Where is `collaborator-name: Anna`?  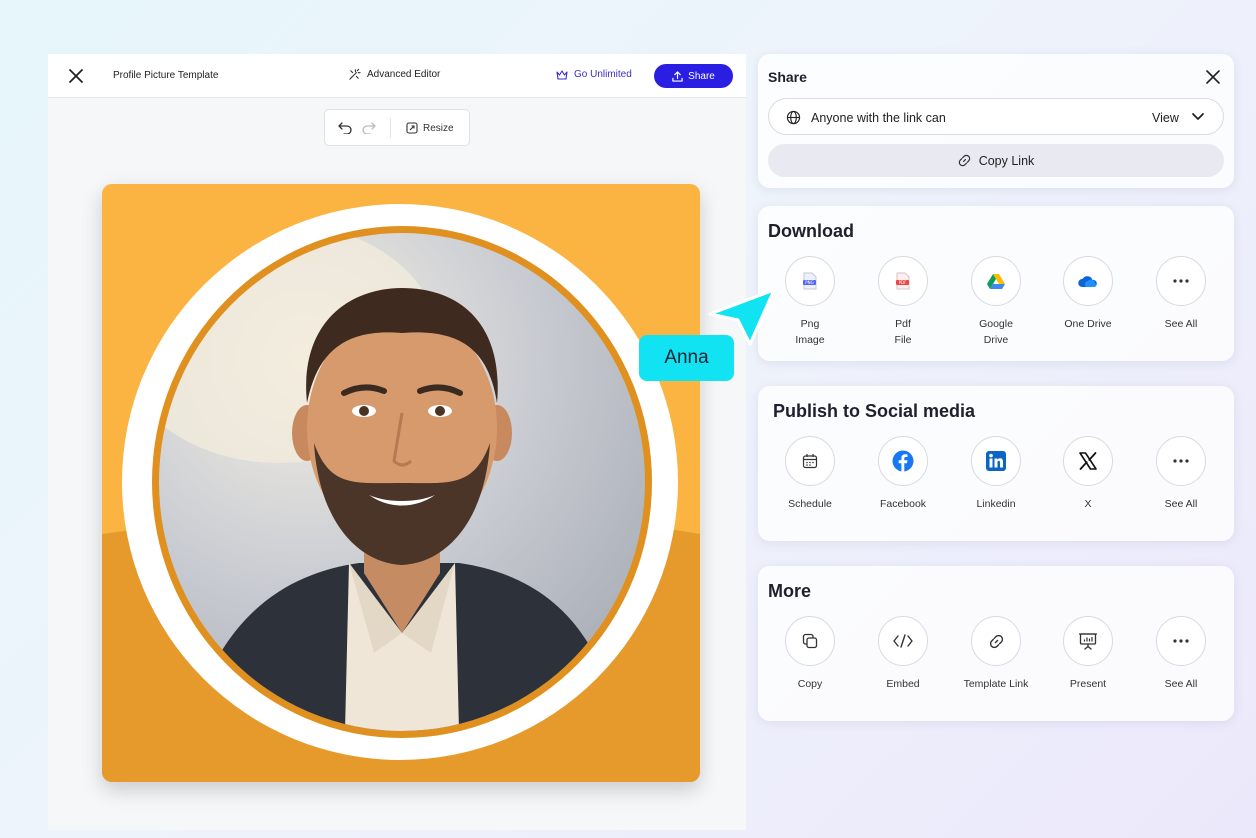 collaborator-name: Anna is located at coordinates (686, 357).